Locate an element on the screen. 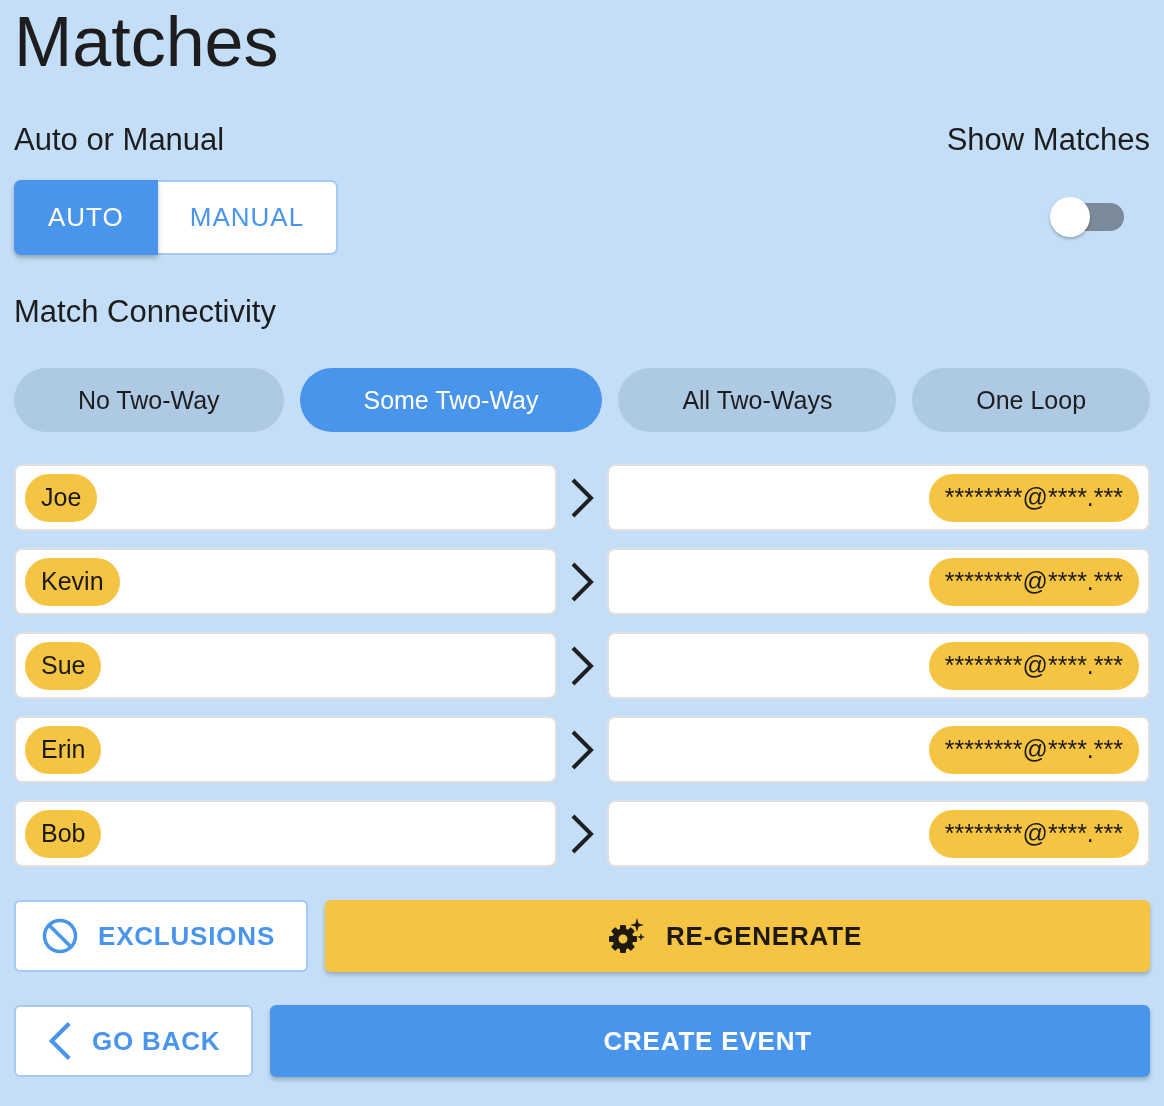 The image size is (1164, 1106). giver-field: Joe is located at coordinates (285, 497).